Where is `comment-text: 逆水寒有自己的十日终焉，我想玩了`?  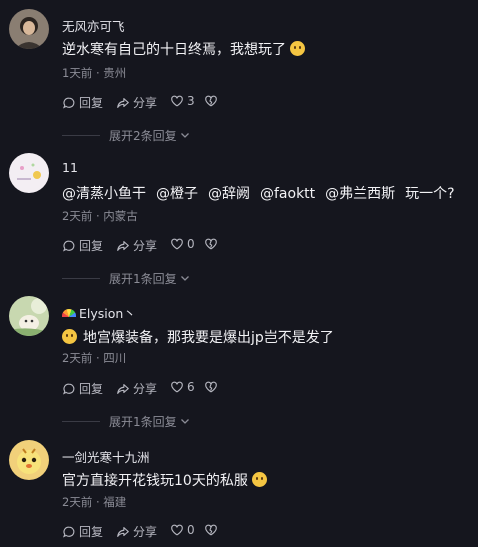 comment-text: 逆水寒有自己的十日终焉，我想玩了 is located at coordinates (183, 49).